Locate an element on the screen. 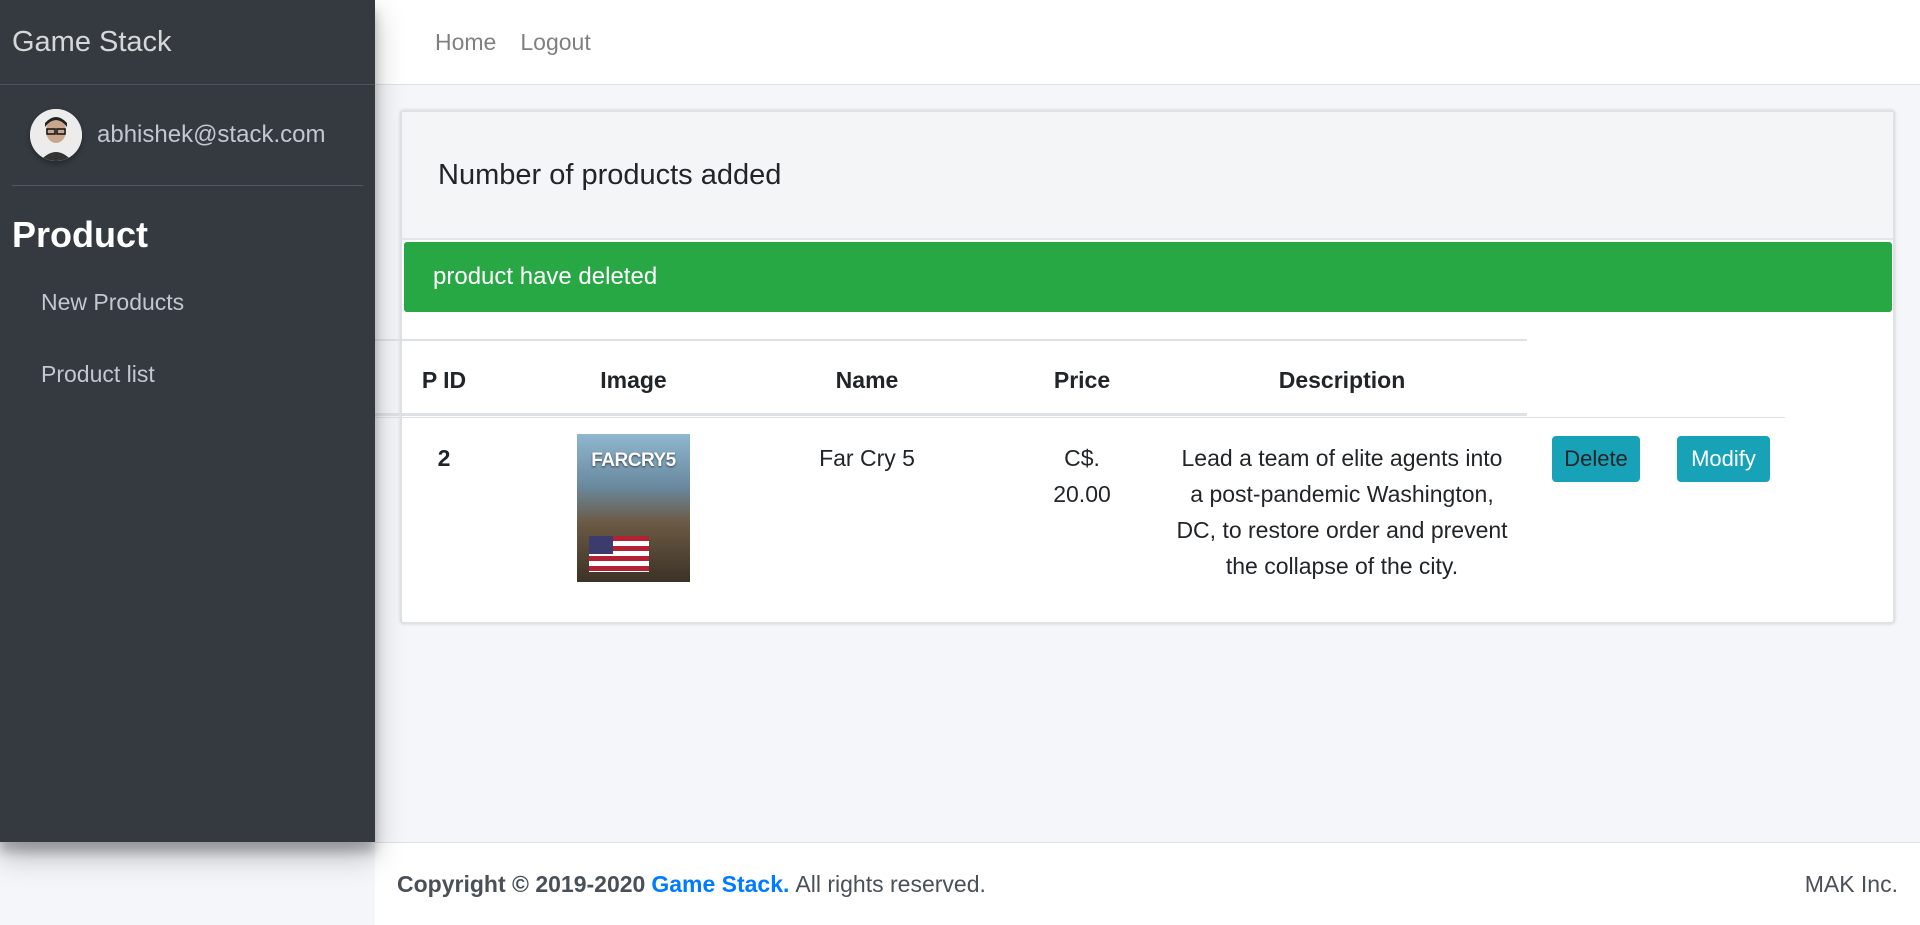 The width and height of the screenshot is (1920, 925). delete-button: Delete is located at coordinates (1596, 459).